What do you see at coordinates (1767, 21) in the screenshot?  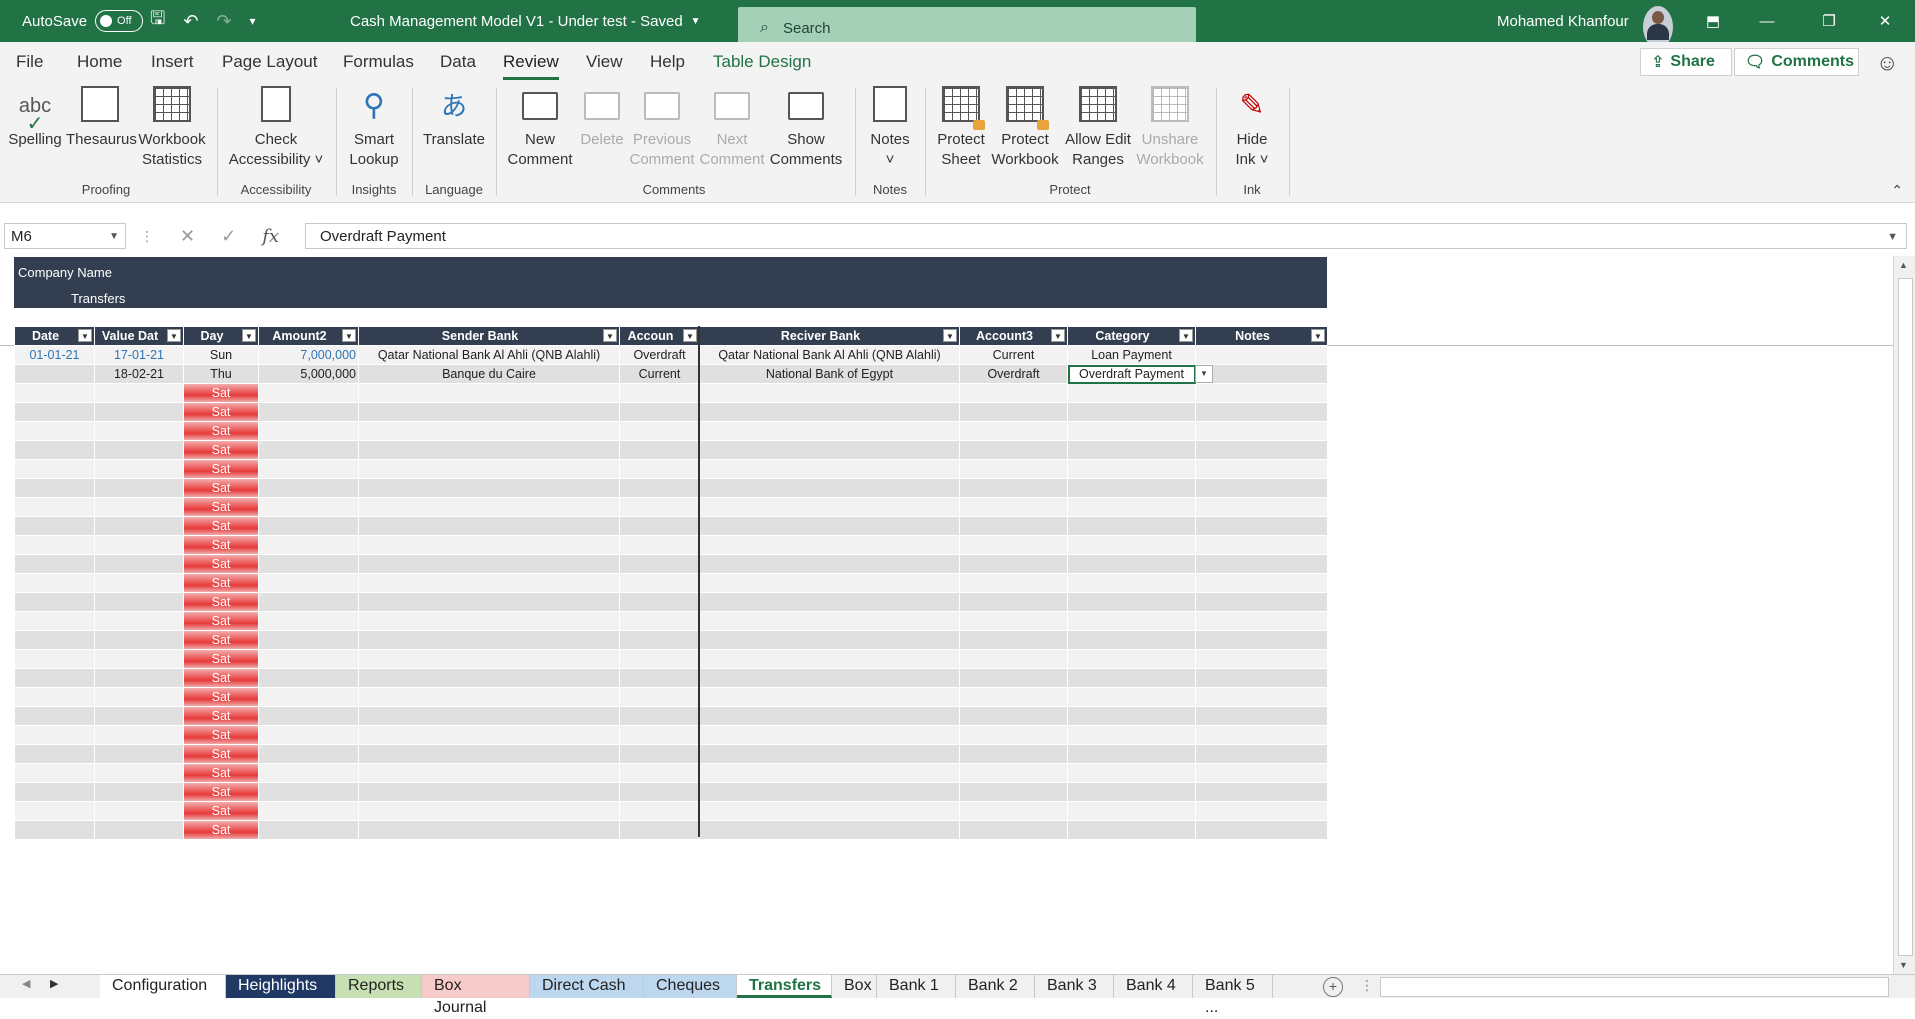 I see `minimize-icon: —` at bounding box center [1767, 21].